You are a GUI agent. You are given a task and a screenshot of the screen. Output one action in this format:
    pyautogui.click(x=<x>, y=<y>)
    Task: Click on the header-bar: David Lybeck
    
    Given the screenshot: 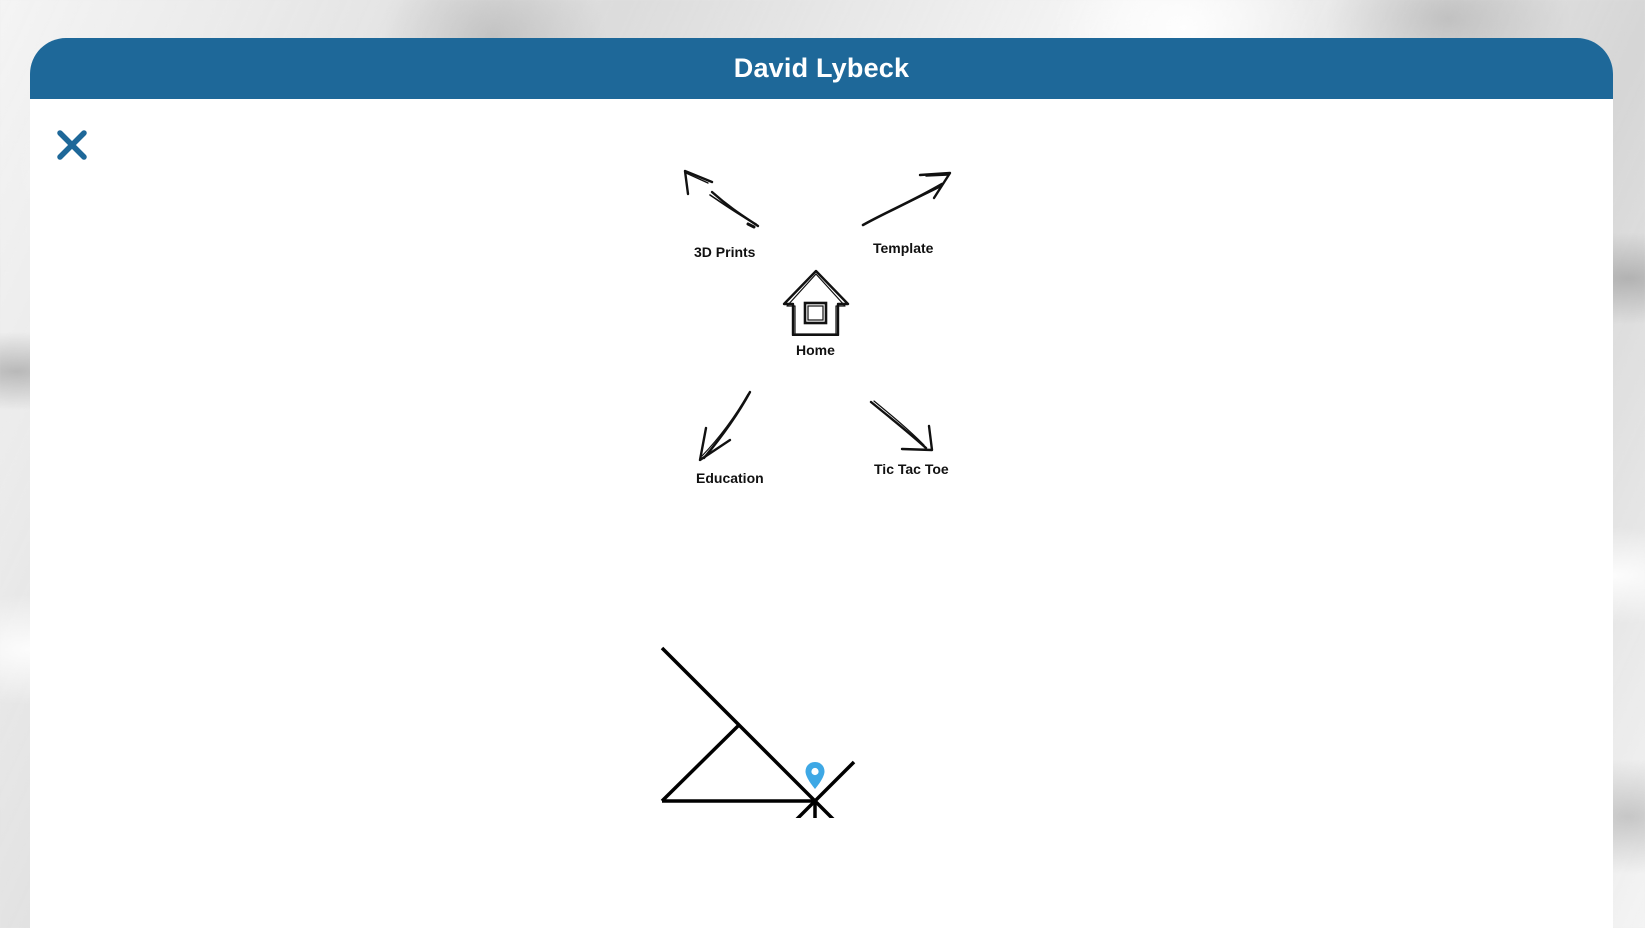 What is the action you would take?
    pyautogui.click(x=821, y=68)
    